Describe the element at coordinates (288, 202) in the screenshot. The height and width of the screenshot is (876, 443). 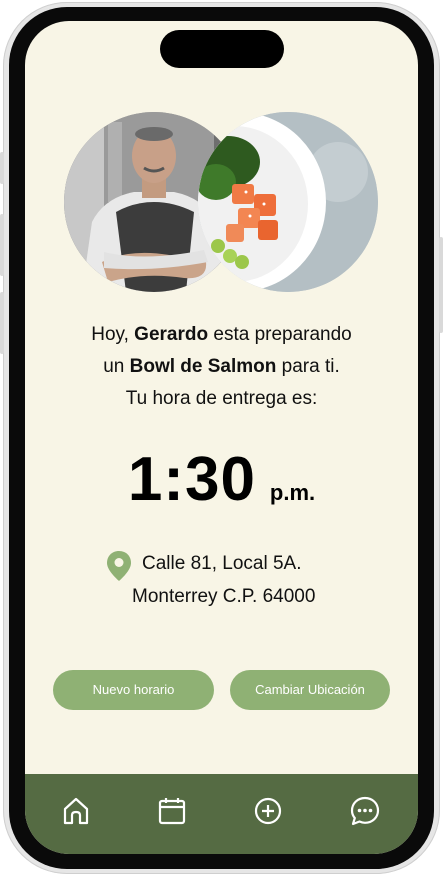
I see `salmon-bowl-photo` at that location.